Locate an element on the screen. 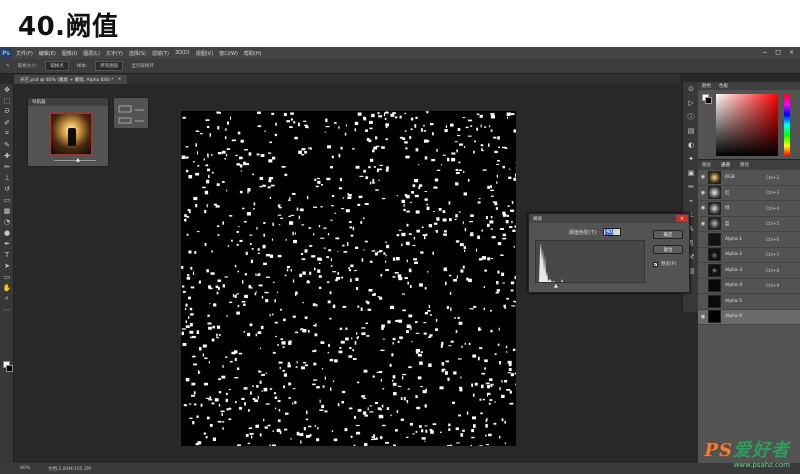  navigator-zoom-slider is located at coordinates (75, 160).